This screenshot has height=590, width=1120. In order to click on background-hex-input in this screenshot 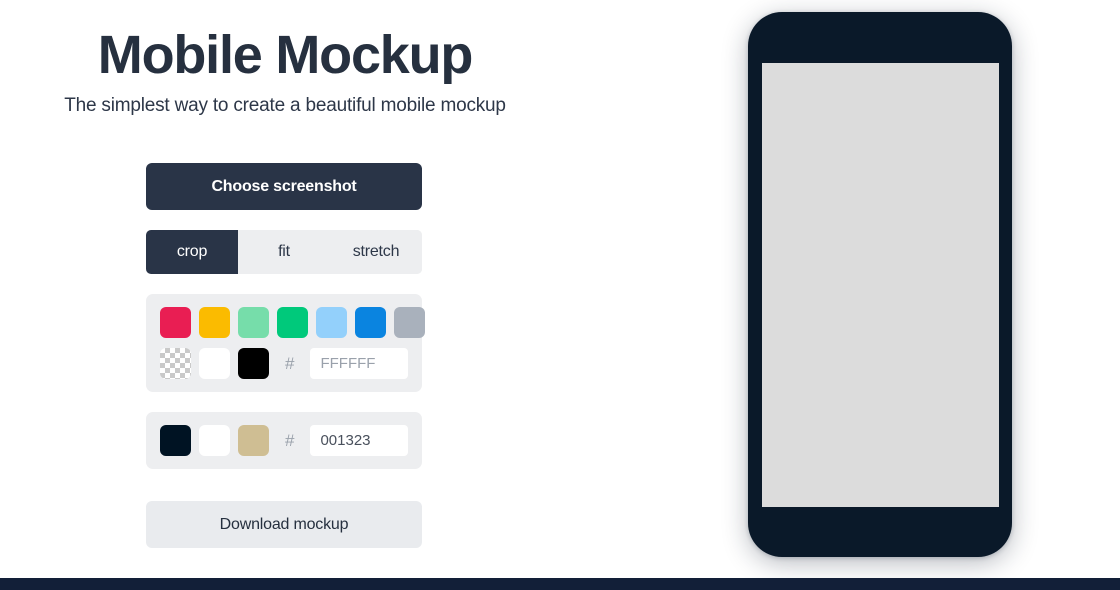, I will do `click(359, 363)`.